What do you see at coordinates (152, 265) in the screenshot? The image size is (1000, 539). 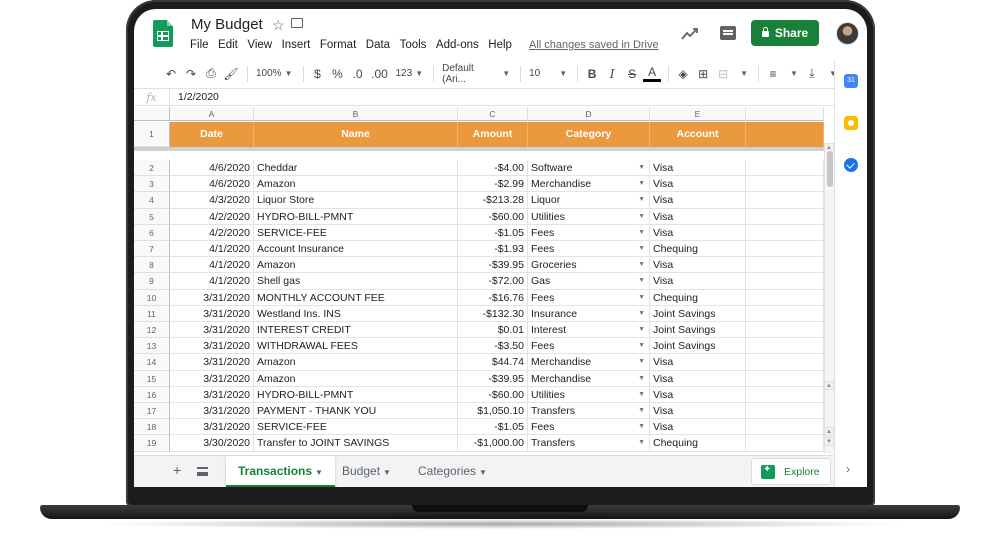 I see `row-number: 8` at bounding box center [152, 265].